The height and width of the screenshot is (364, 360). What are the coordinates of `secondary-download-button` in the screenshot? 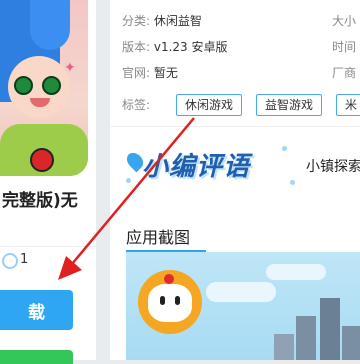 It's located at (36, 357).